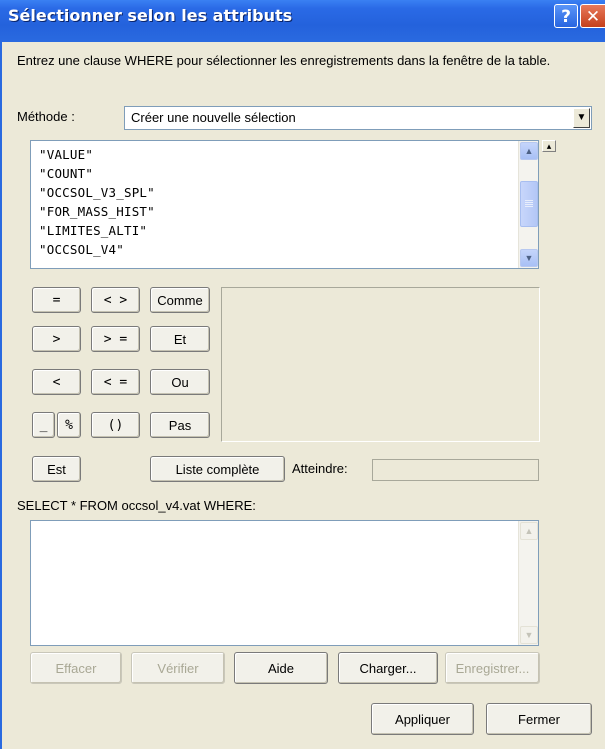 Image resolution: width=605 pixels, height=749 pixels. I want to click on list-item: "COUNT", so click(66, 173).